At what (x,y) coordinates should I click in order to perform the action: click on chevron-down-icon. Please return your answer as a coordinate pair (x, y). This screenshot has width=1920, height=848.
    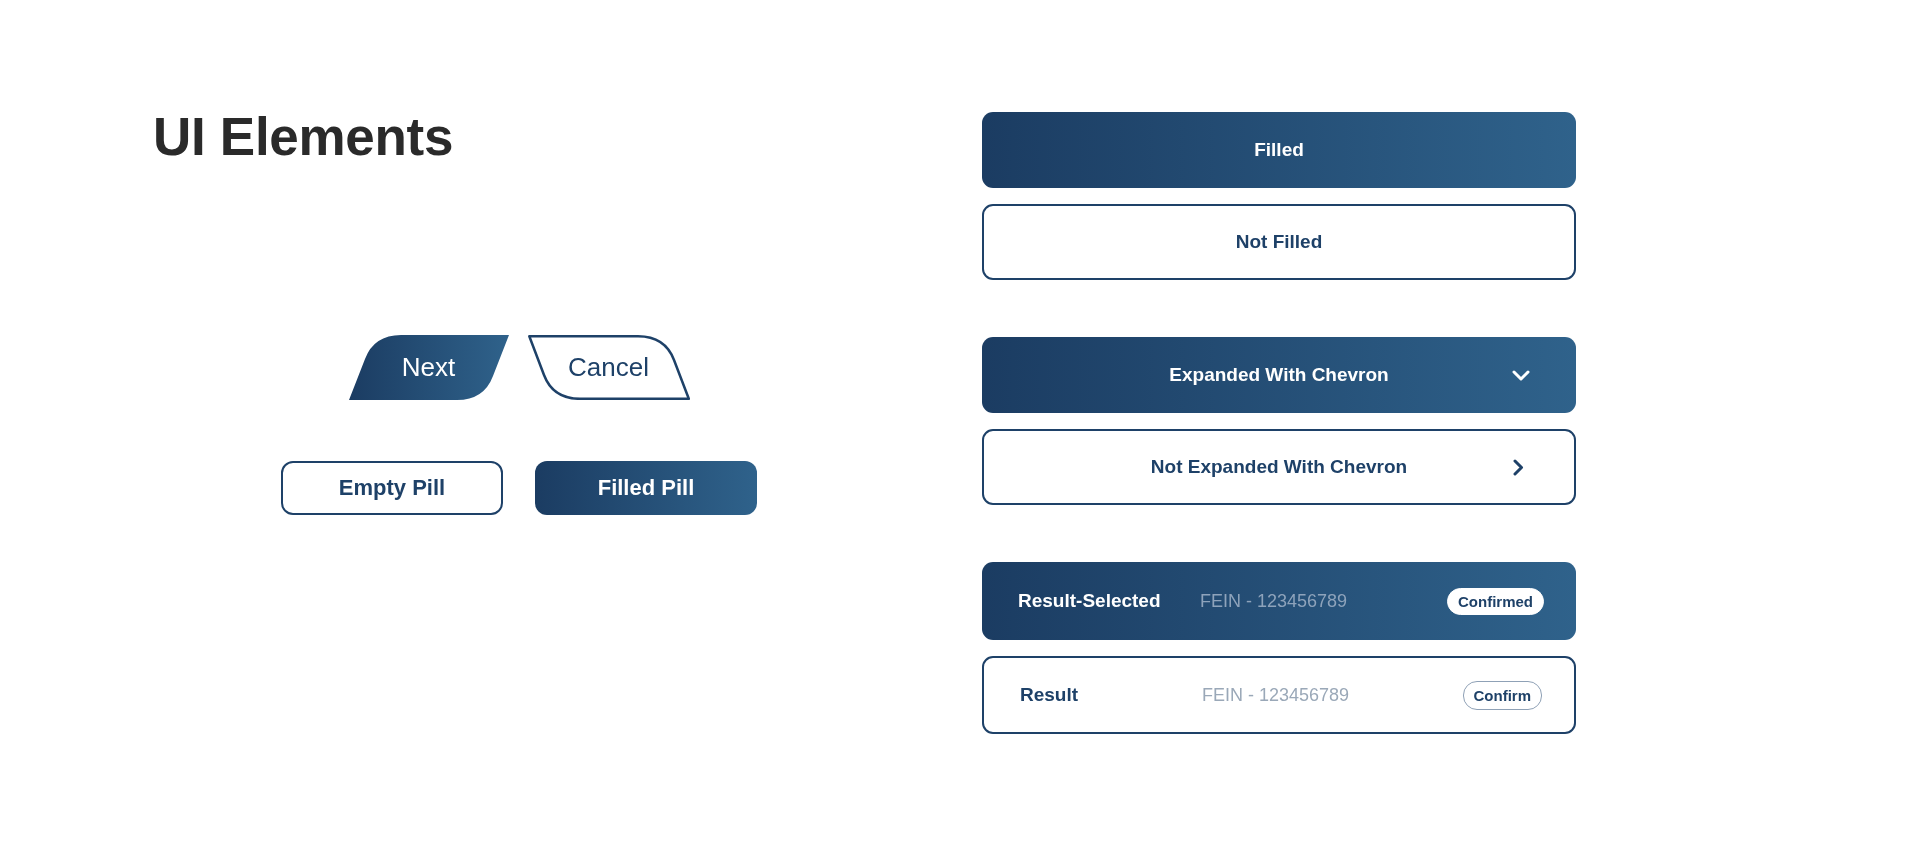
    Looking at the image, I should click on (1521, 375).